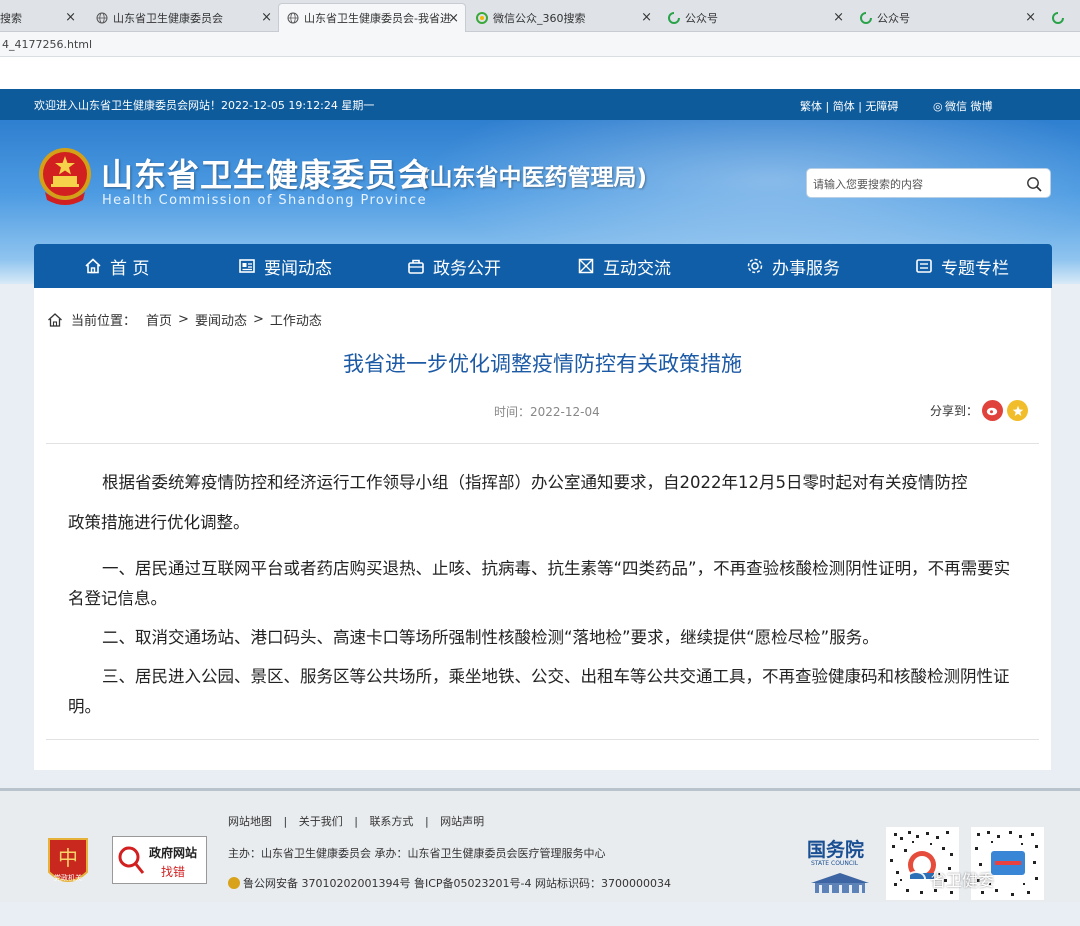 The width and height of the screenshot is (1080, 926). Describe the element at coordinates (377, 18) in the screenshot. I see `tab-label: 山东省卫生健康委员会-我省进` at that location.